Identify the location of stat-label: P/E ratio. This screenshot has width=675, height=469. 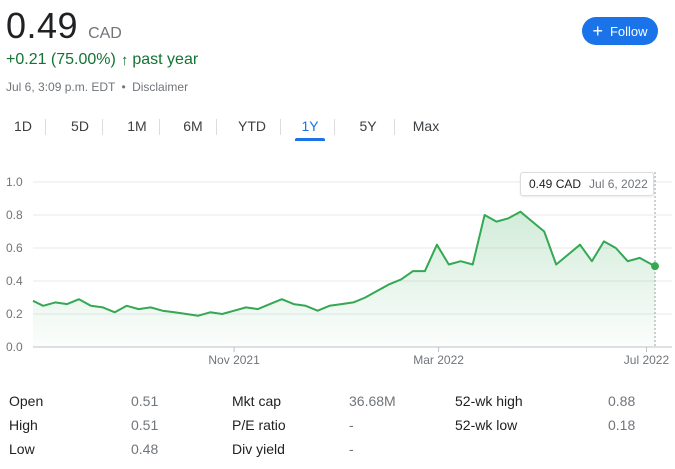
(259, 425).